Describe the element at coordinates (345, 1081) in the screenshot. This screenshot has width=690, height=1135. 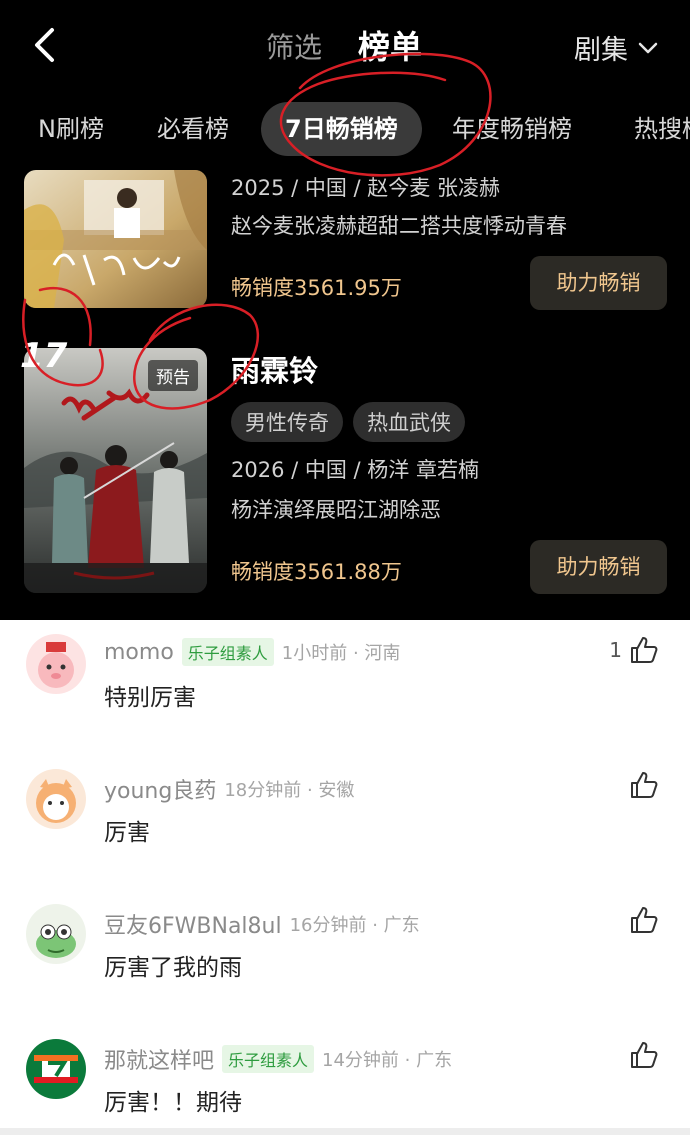
I see `comment-item: 那就这样吧 乐子组素人 14分钟前 · 广东 厉害！！期待` at that location.